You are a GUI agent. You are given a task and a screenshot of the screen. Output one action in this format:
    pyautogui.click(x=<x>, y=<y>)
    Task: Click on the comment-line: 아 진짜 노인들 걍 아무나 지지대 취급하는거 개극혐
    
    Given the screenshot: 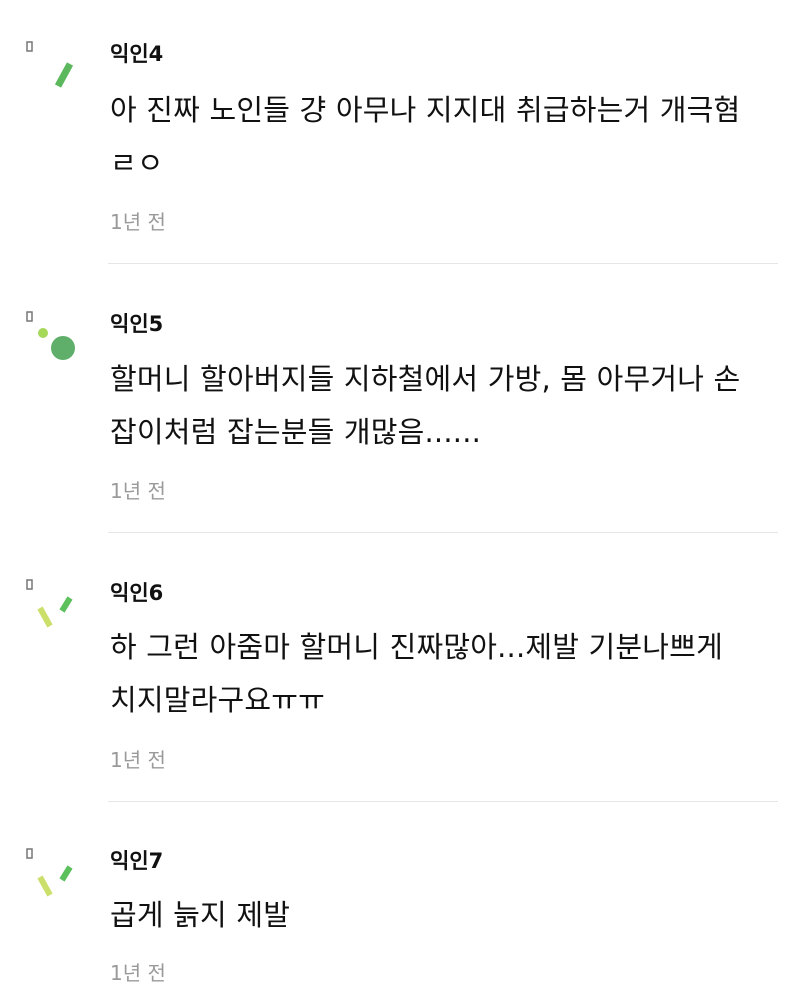 What is the action you would take?
    pyautogui.click(x=425, y=110)
    